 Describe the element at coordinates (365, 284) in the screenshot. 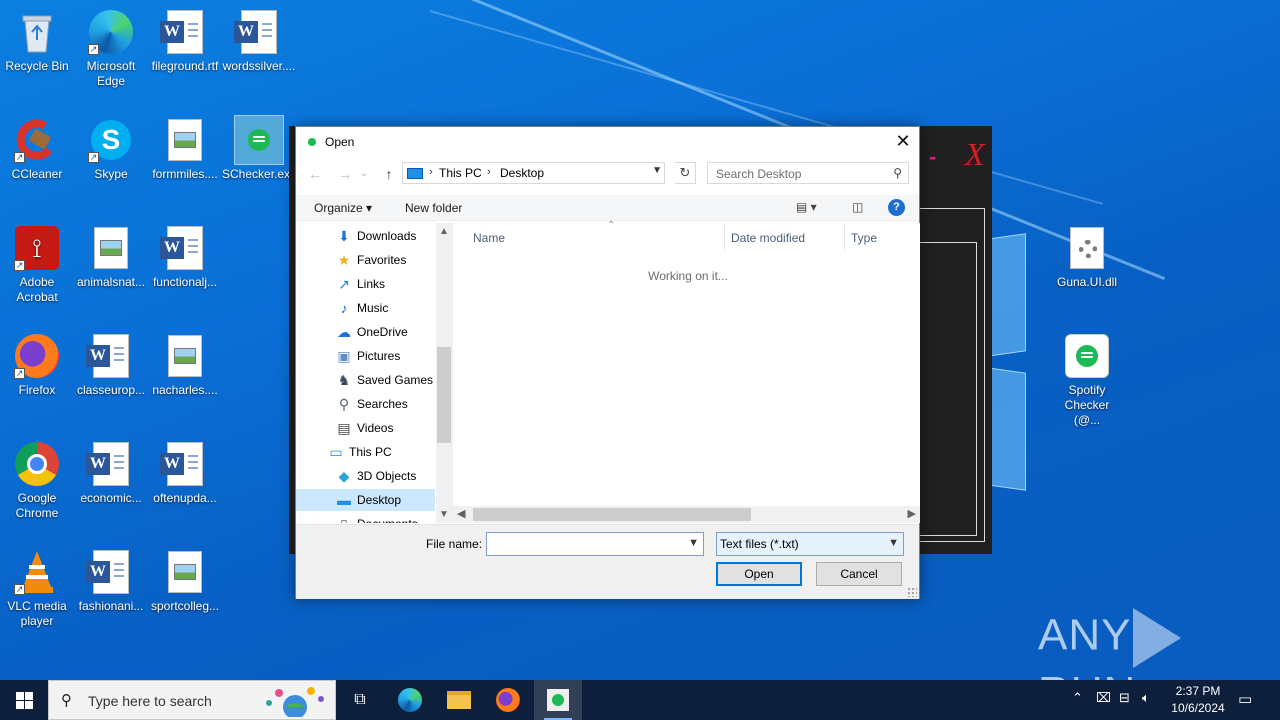

I see `nav-item-links: ↗ Links` at that location.